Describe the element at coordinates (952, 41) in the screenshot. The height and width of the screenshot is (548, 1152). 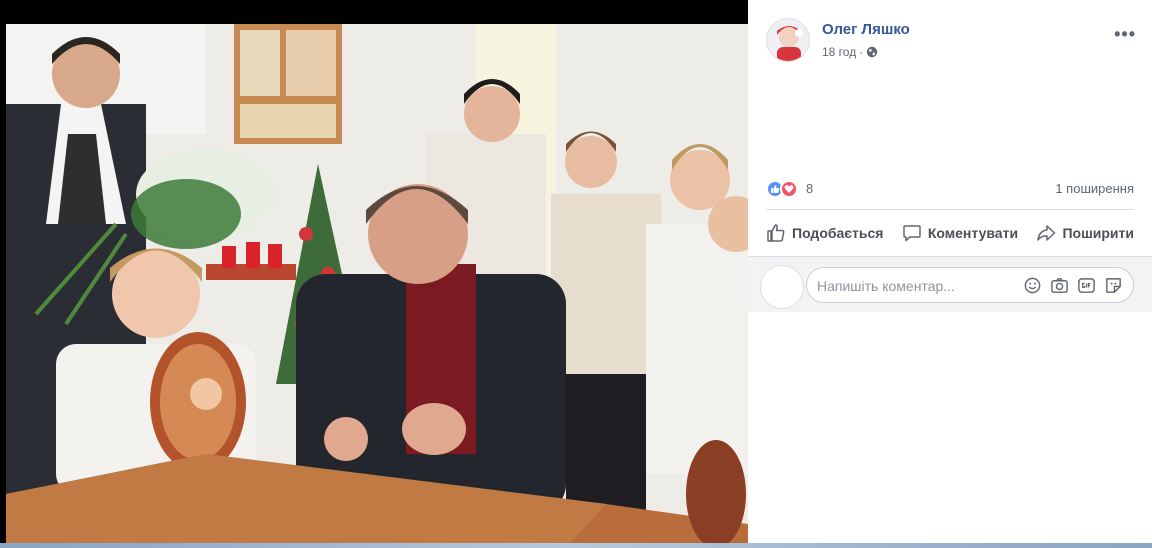
I see `post-header: Олег Ляшко 18 год · •••` at that location.